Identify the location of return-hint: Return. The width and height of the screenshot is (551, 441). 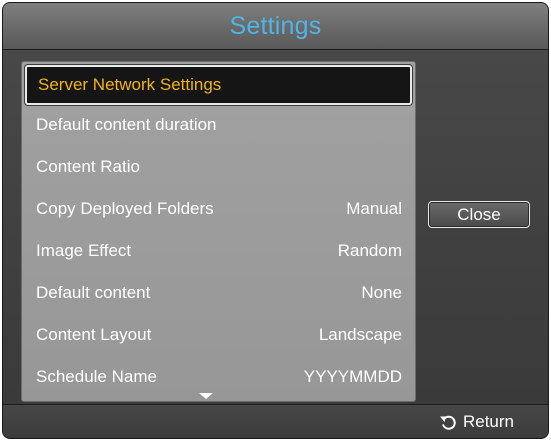
(476, 421).